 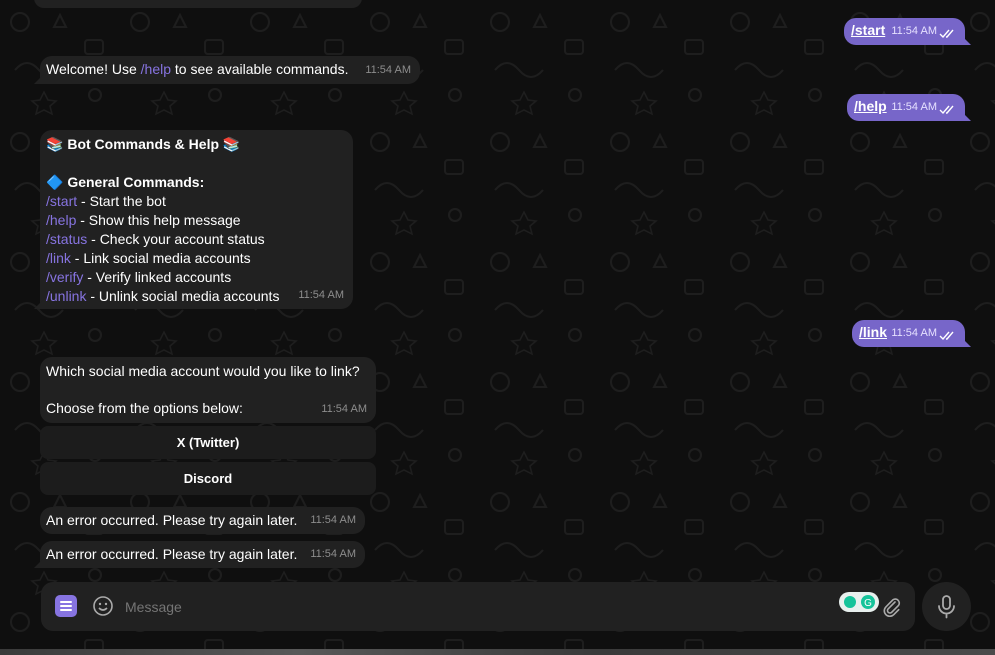 I want to click on microphone-icon, so click(x=946, y=607).